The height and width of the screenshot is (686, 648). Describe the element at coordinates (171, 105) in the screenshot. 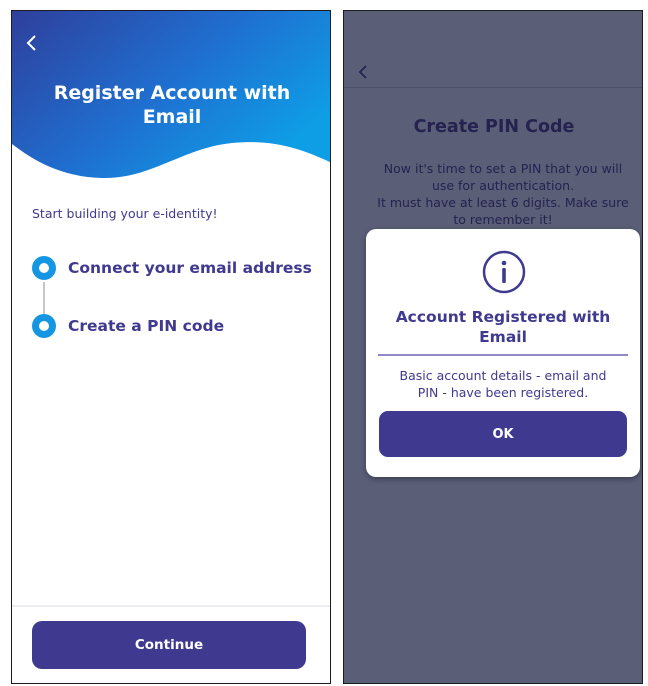

I see `page-title: Register Account with Email` at that location.